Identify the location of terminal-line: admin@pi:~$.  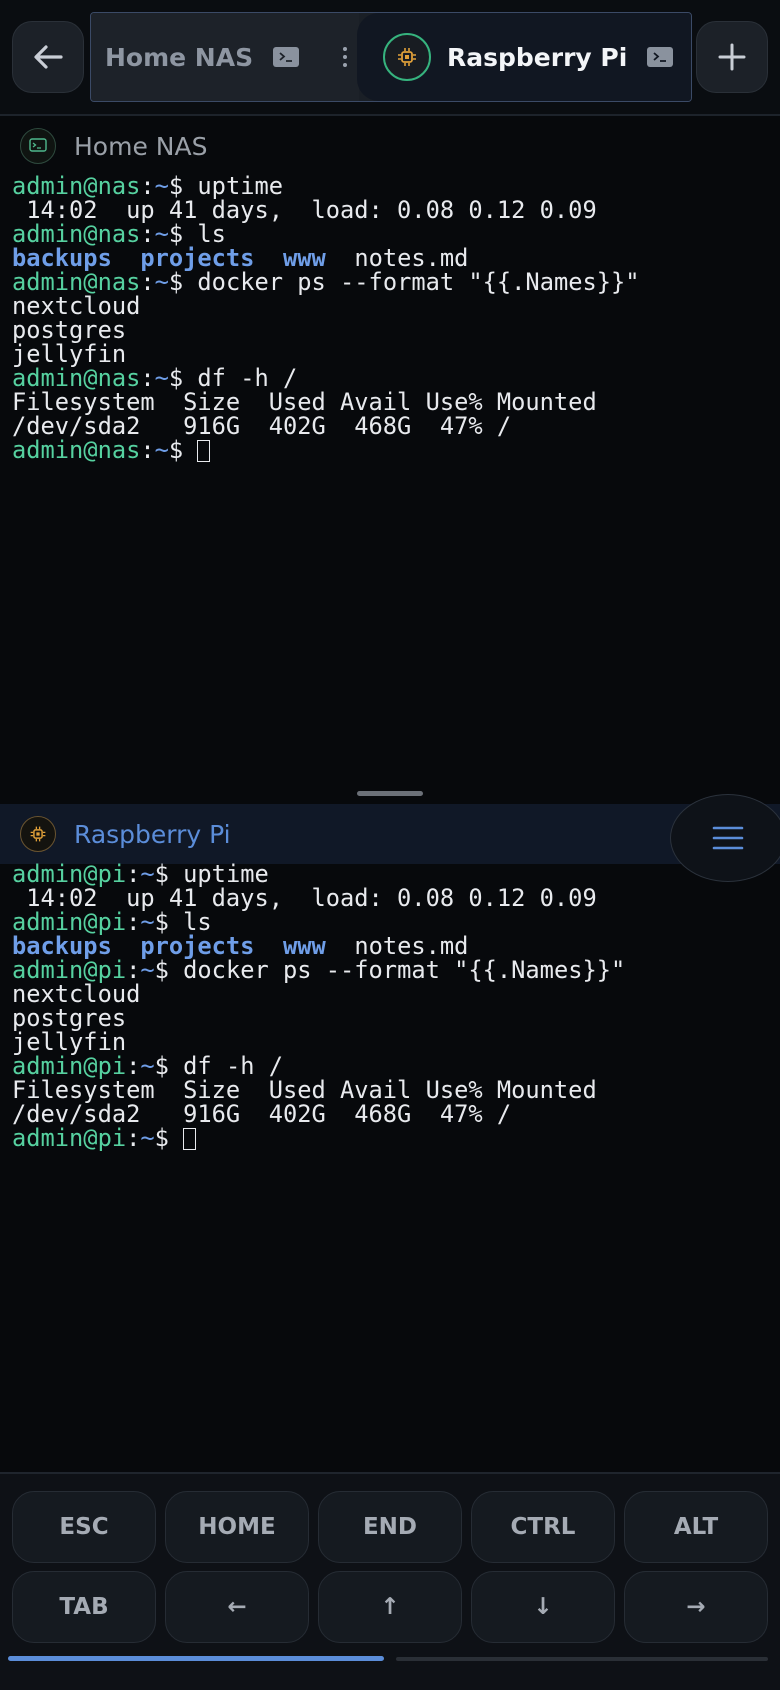
(392, 1138).